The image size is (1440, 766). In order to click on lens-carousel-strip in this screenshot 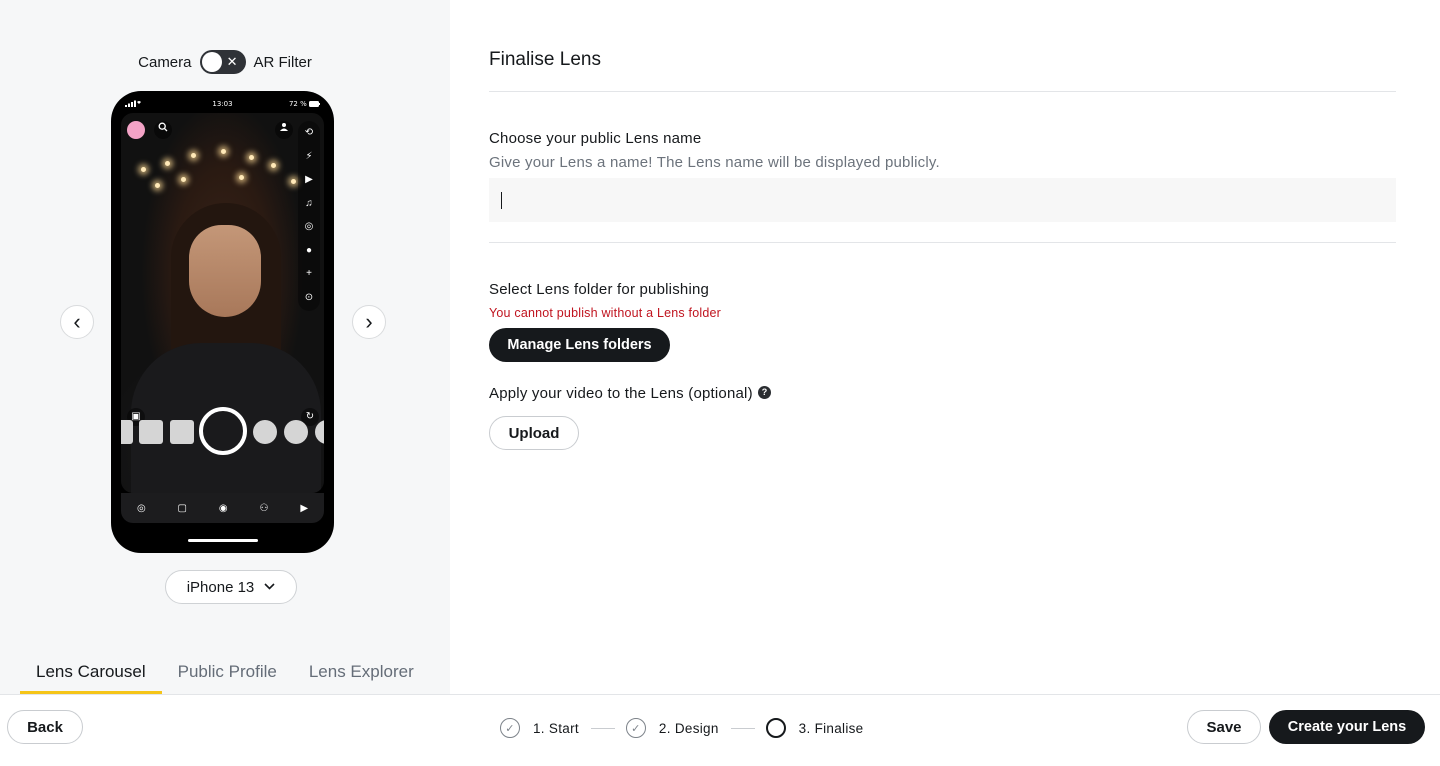, I will do `click(222, 432)`.